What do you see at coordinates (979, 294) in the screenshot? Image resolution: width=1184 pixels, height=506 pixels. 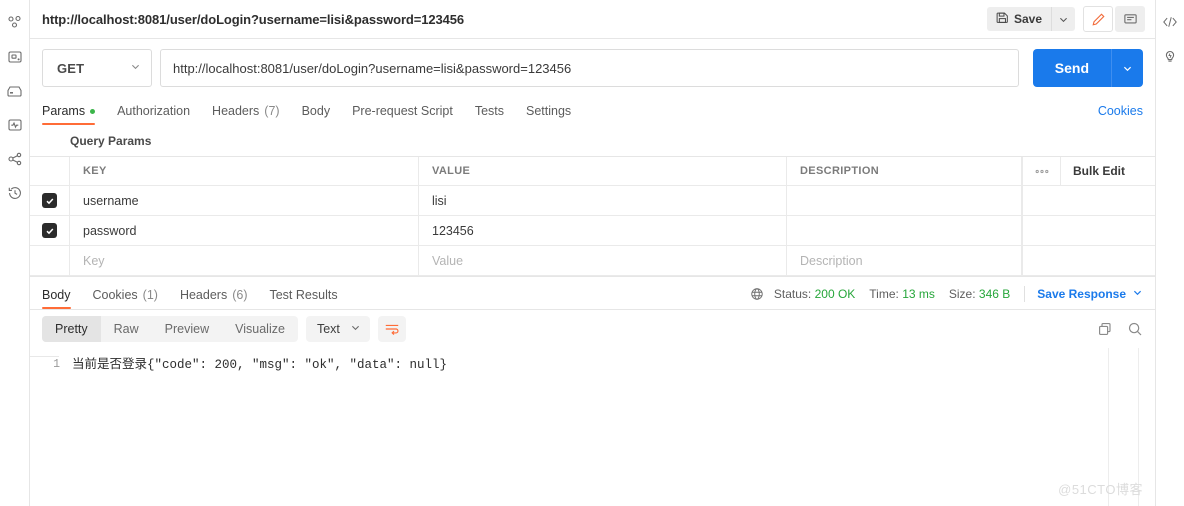 I see `size-badge: Size: 346 B` at bounding box center [979, 294].